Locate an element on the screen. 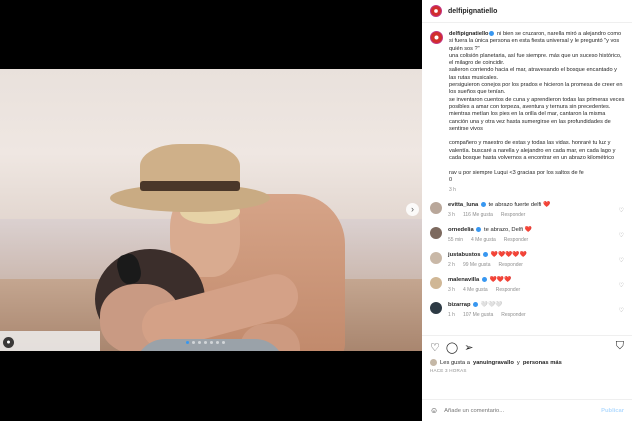 The image size is (632, 421). user-tag-icon: ● is located at coordinates (8, 342).